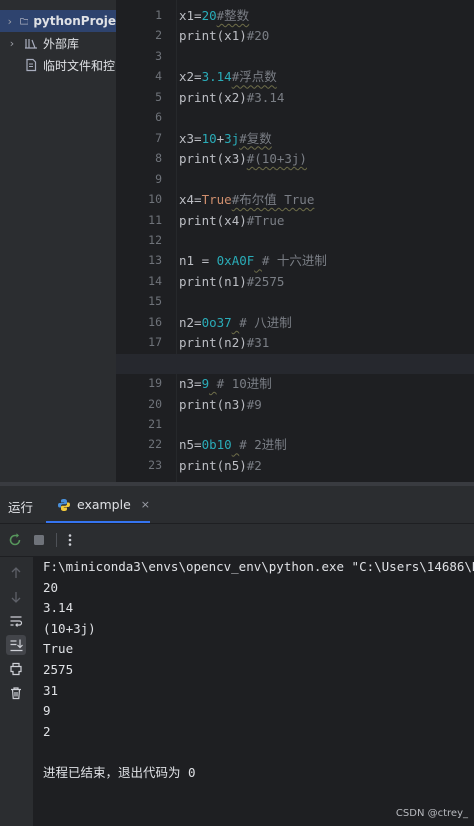 This screenshot has height=826, width=474. Describe the element at coordinates (158, 15) in the screenshot. I see `line-number: 1` at that location.